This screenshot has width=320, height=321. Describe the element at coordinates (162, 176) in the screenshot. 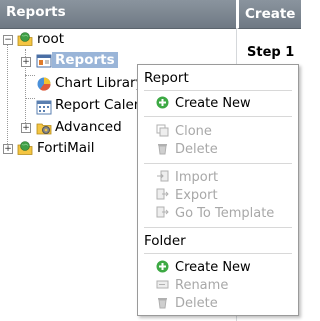

I see `import-icon` at that location.